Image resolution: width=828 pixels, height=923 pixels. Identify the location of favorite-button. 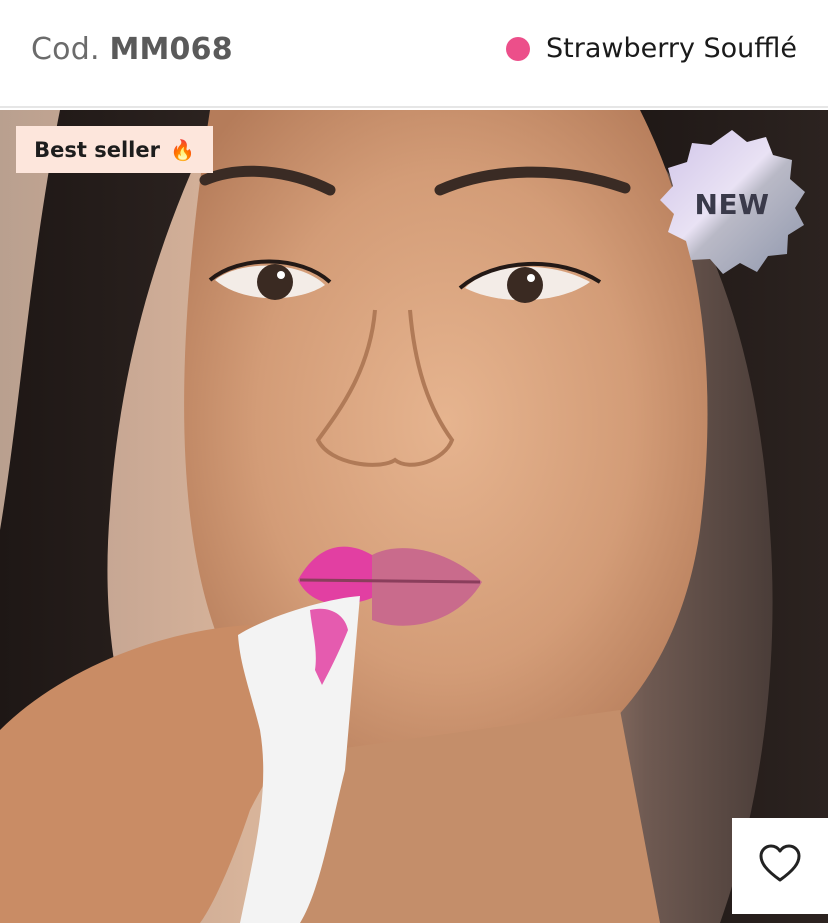
(780, 866).